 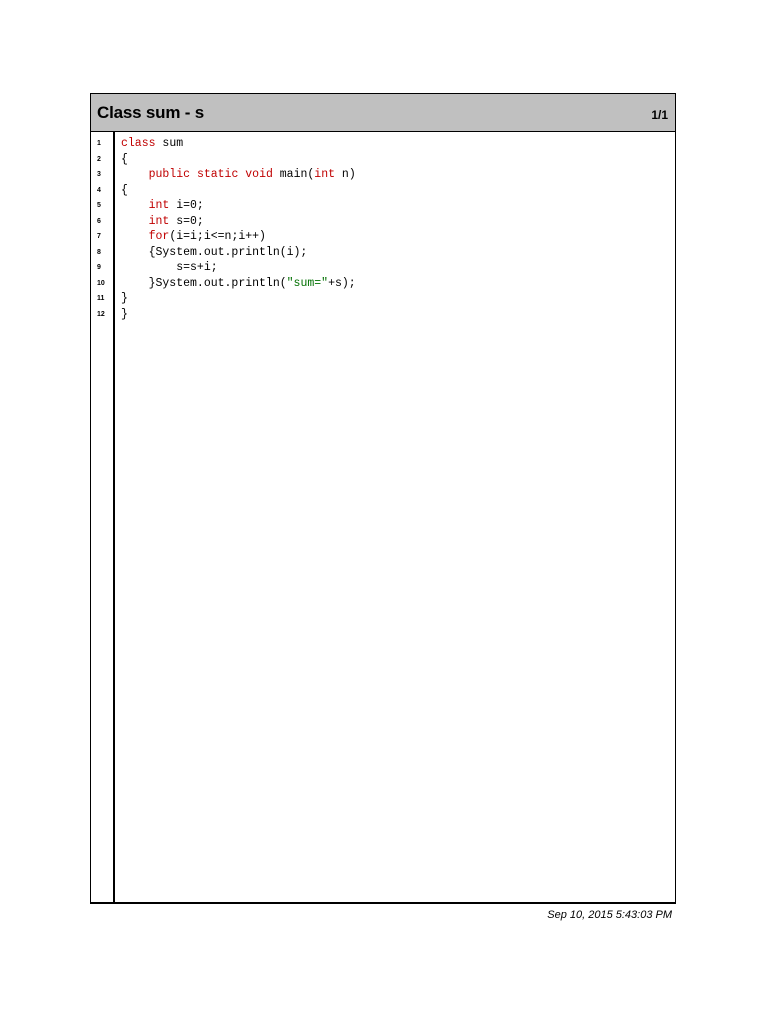 What do you see at coordinates (99, 236) in the screenshot?
I see `line-number: 7` at bounding box center [99, 236].